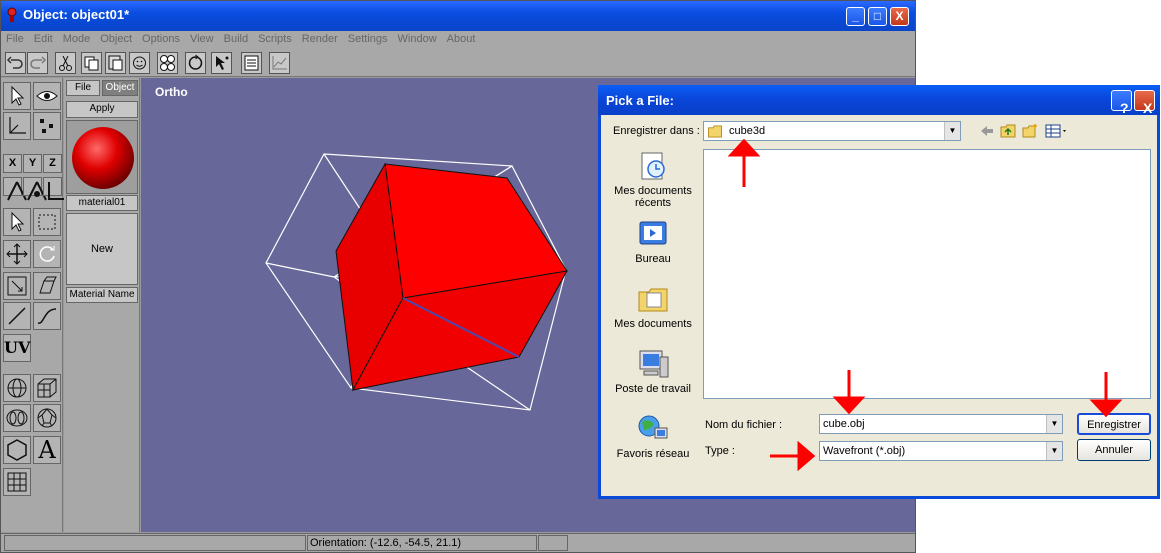 The width and height of the screenshot is (1161, 553). Describe the element at coordinates (275, 39) in the screenshot. I see `menu-scripts: Scripts` at that location.